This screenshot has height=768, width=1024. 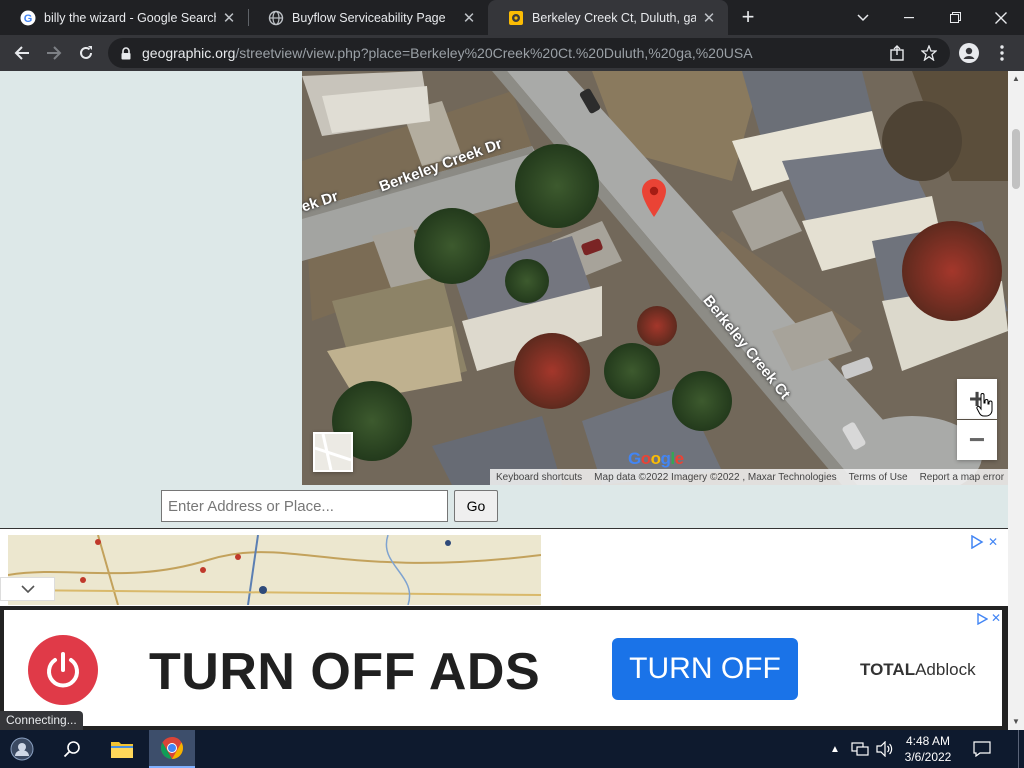 What do you see at coordinates (22, 53) in the screenshot?
I see `back-button` at bounding box center [22, 53].